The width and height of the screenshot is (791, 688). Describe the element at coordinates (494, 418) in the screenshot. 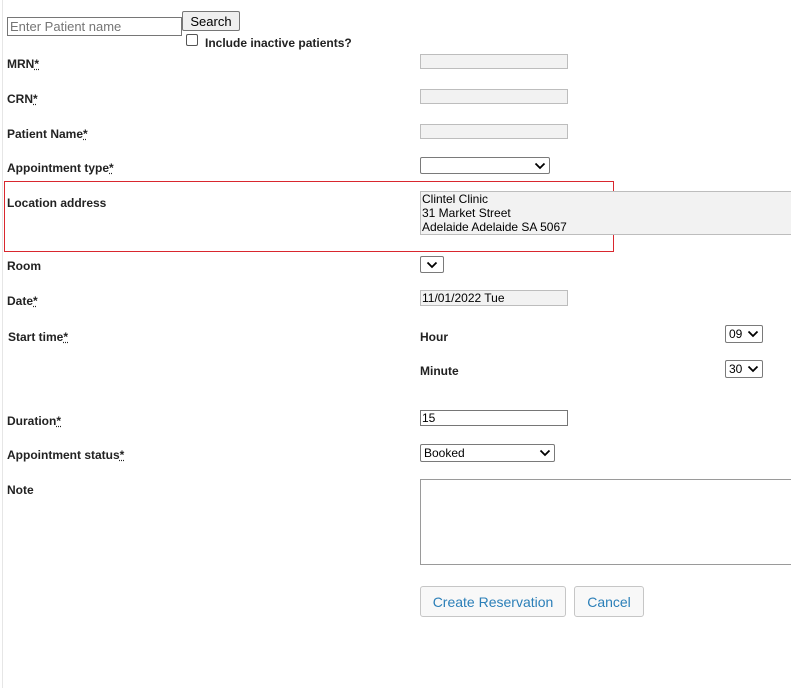

I see `duration-input: 15` at that location.